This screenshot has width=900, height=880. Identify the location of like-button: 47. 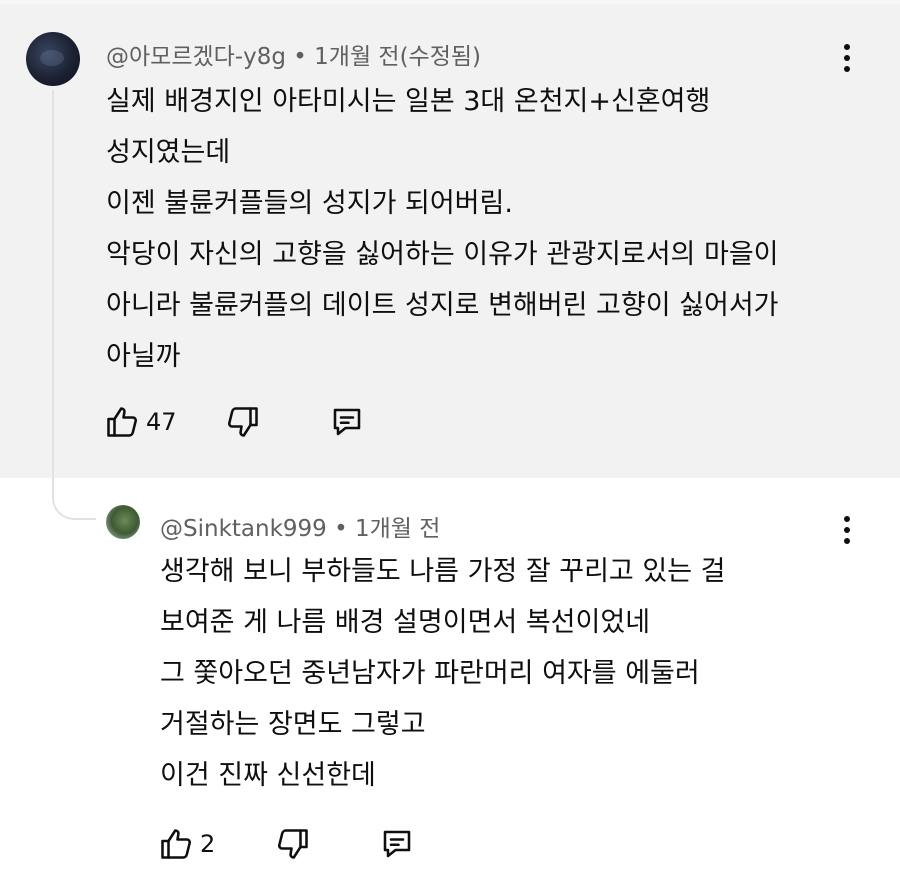
(140, 422).